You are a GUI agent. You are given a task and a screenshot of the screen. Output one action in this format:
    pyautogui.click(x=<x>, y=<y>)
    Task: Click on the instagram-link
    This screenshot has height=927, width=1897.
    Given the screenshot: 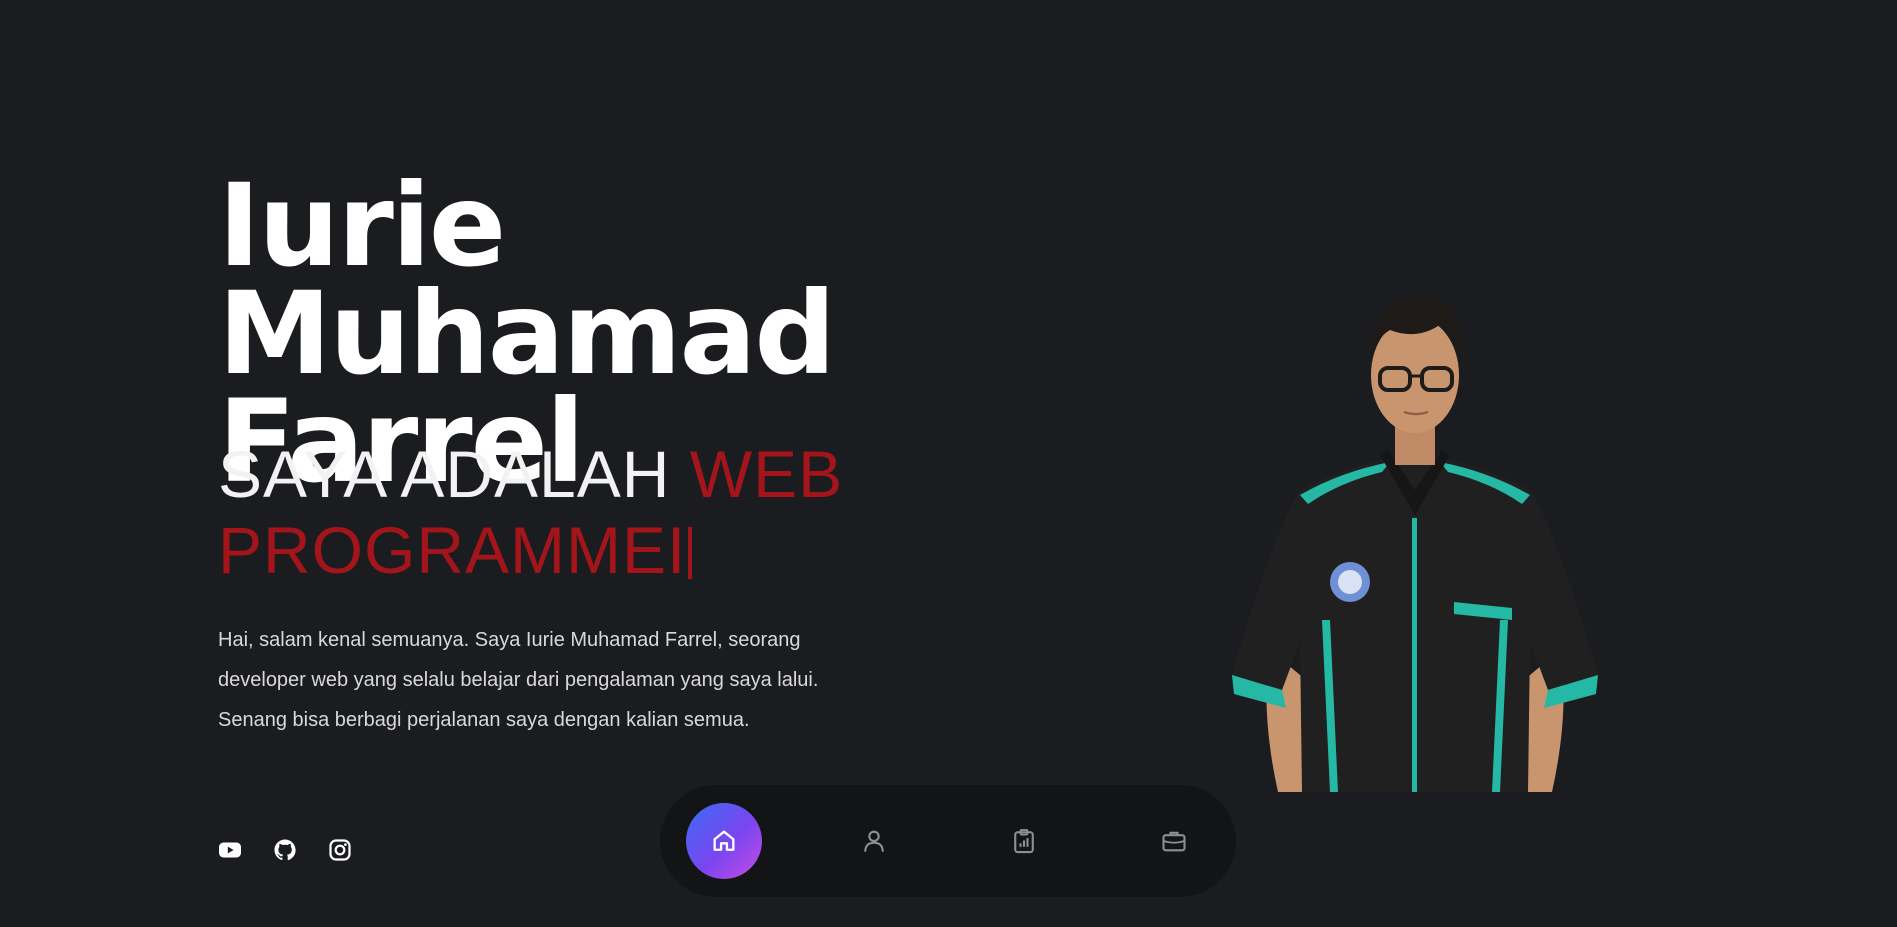 What is the action you would take?
    pyautogui.click(x=340, y=850)
    